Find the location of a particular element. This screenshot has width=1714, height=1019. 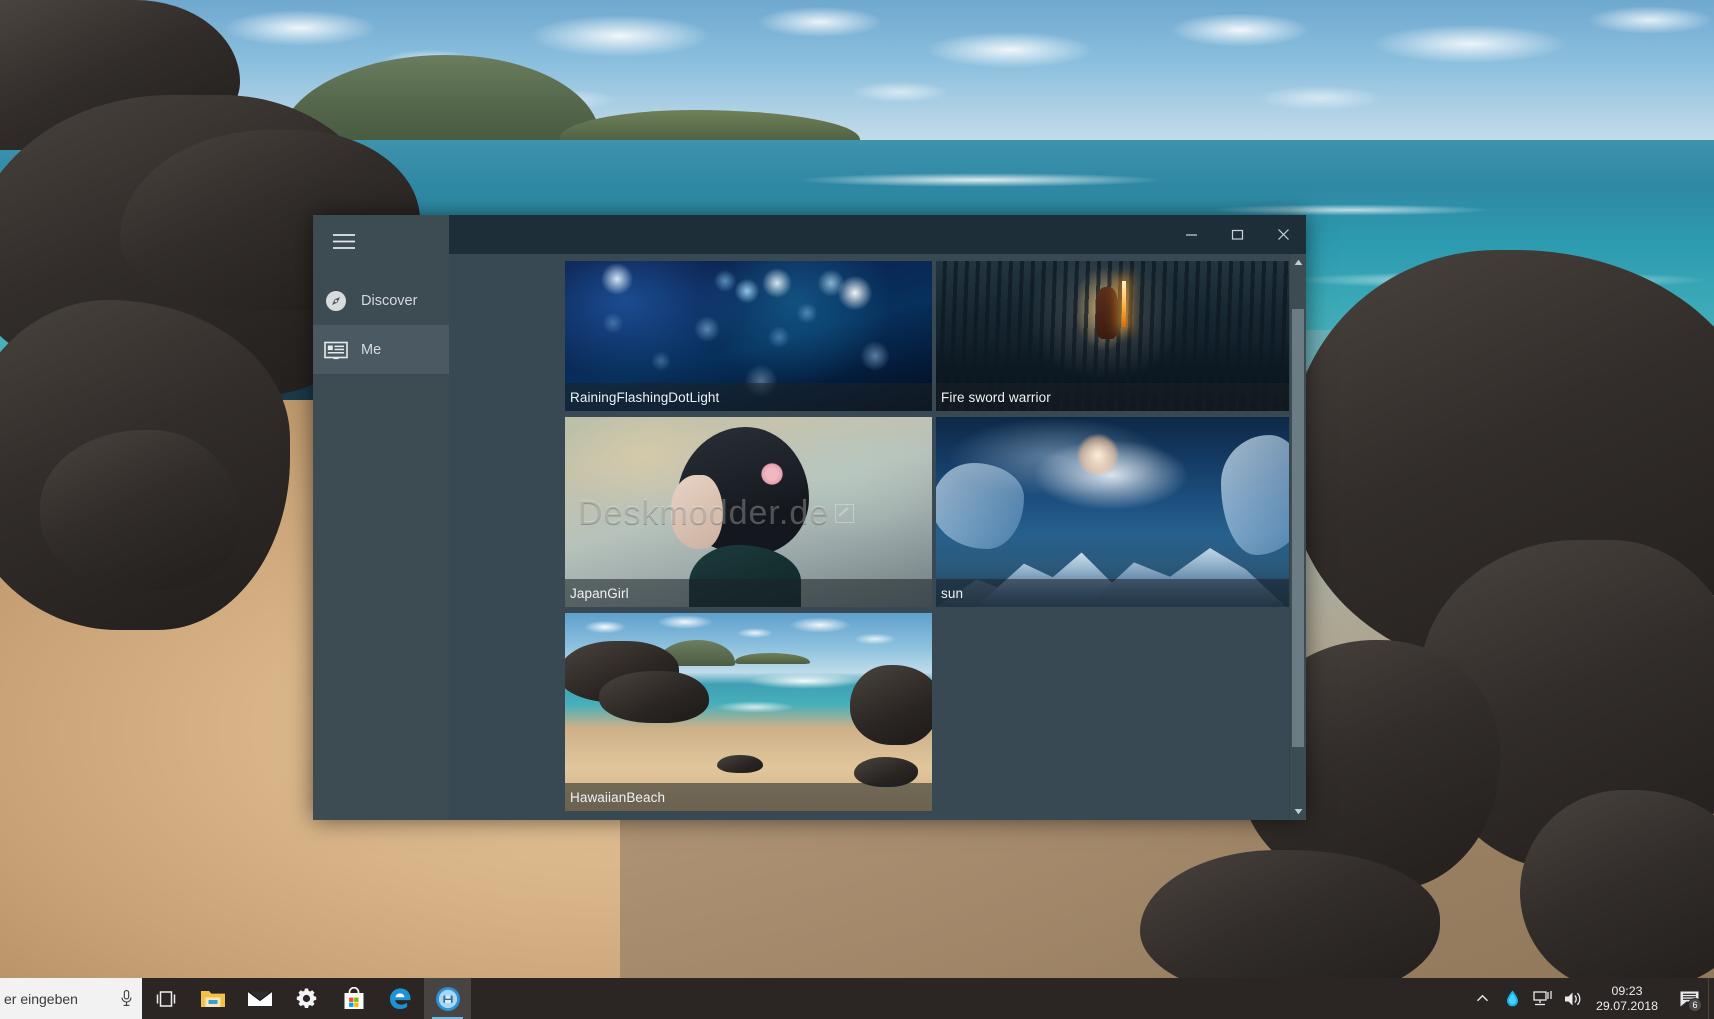

navigation-sidebar: Discover Me is located at coordinates (381, 537).